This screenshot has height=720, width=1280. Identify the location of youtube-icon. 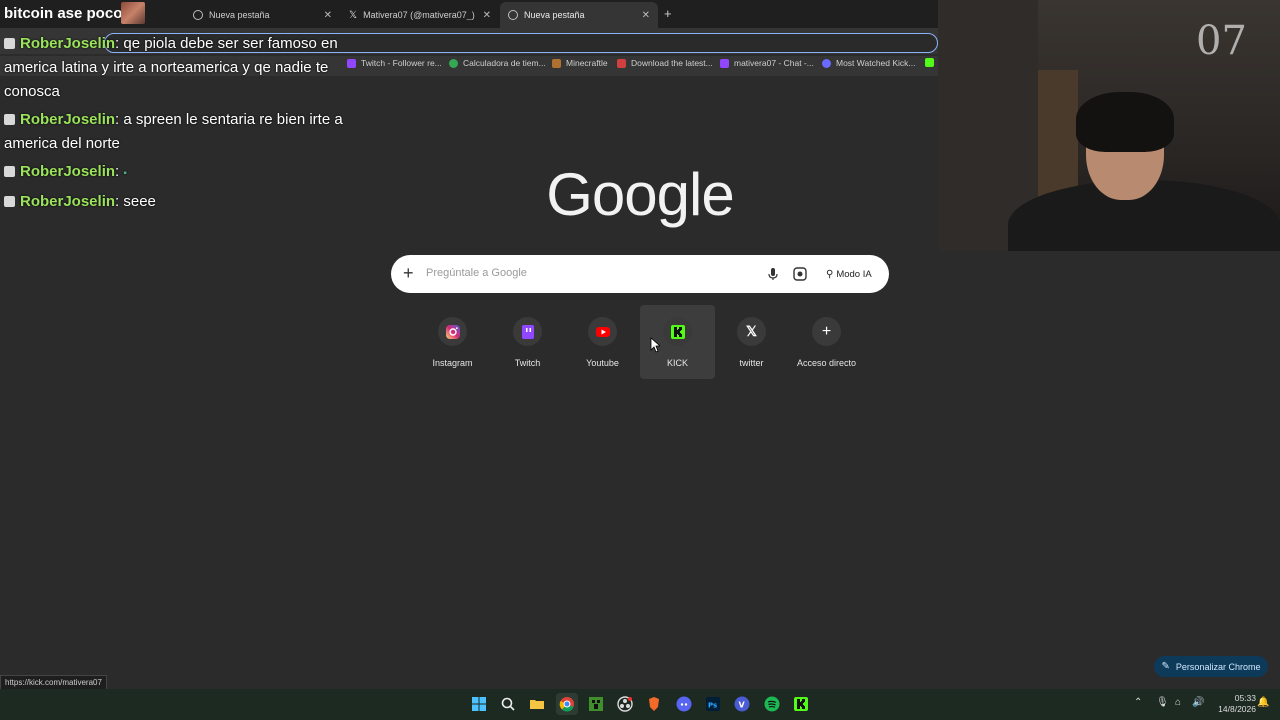
(602, 331).